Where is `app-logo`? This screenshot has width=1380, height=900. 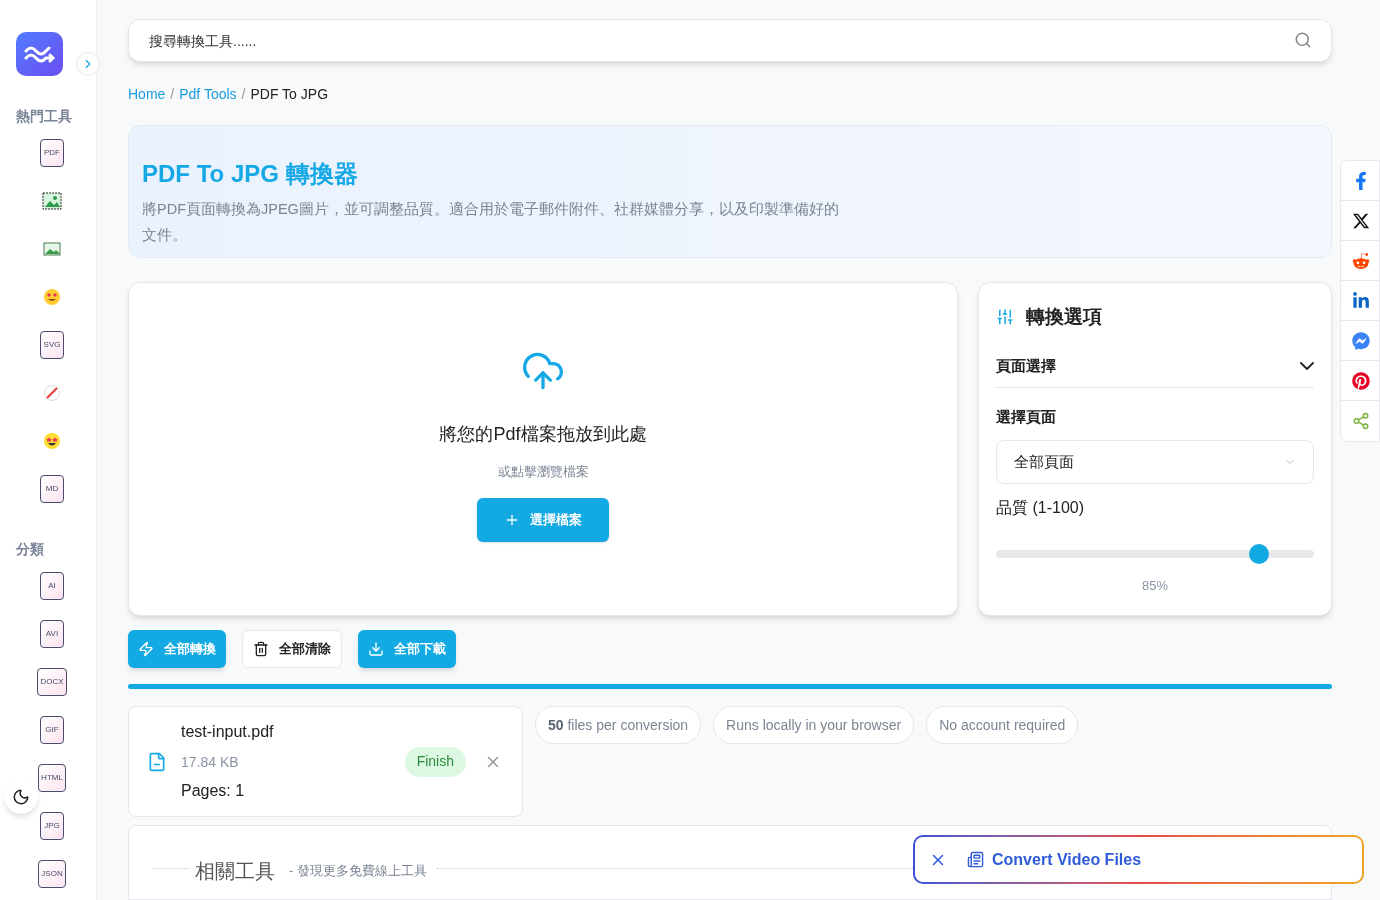
app-logo is located at coordinates (39, 54).